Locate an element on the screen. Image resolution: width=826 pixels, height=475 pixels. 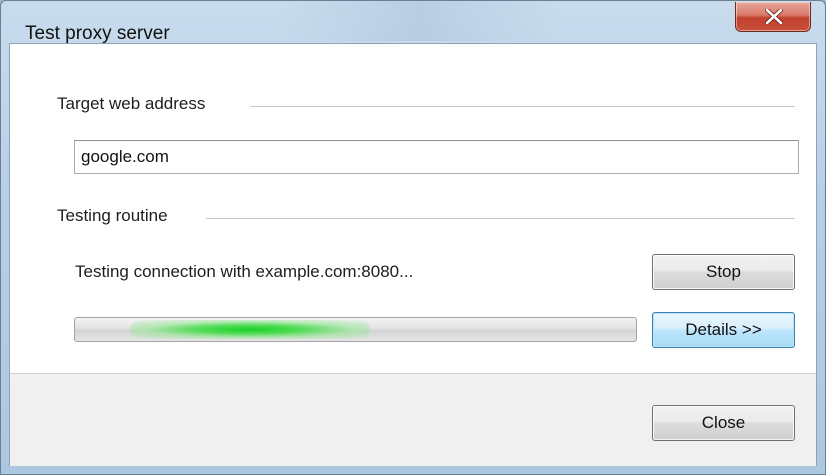
target-group-divider is located at coordinates (522, 106).